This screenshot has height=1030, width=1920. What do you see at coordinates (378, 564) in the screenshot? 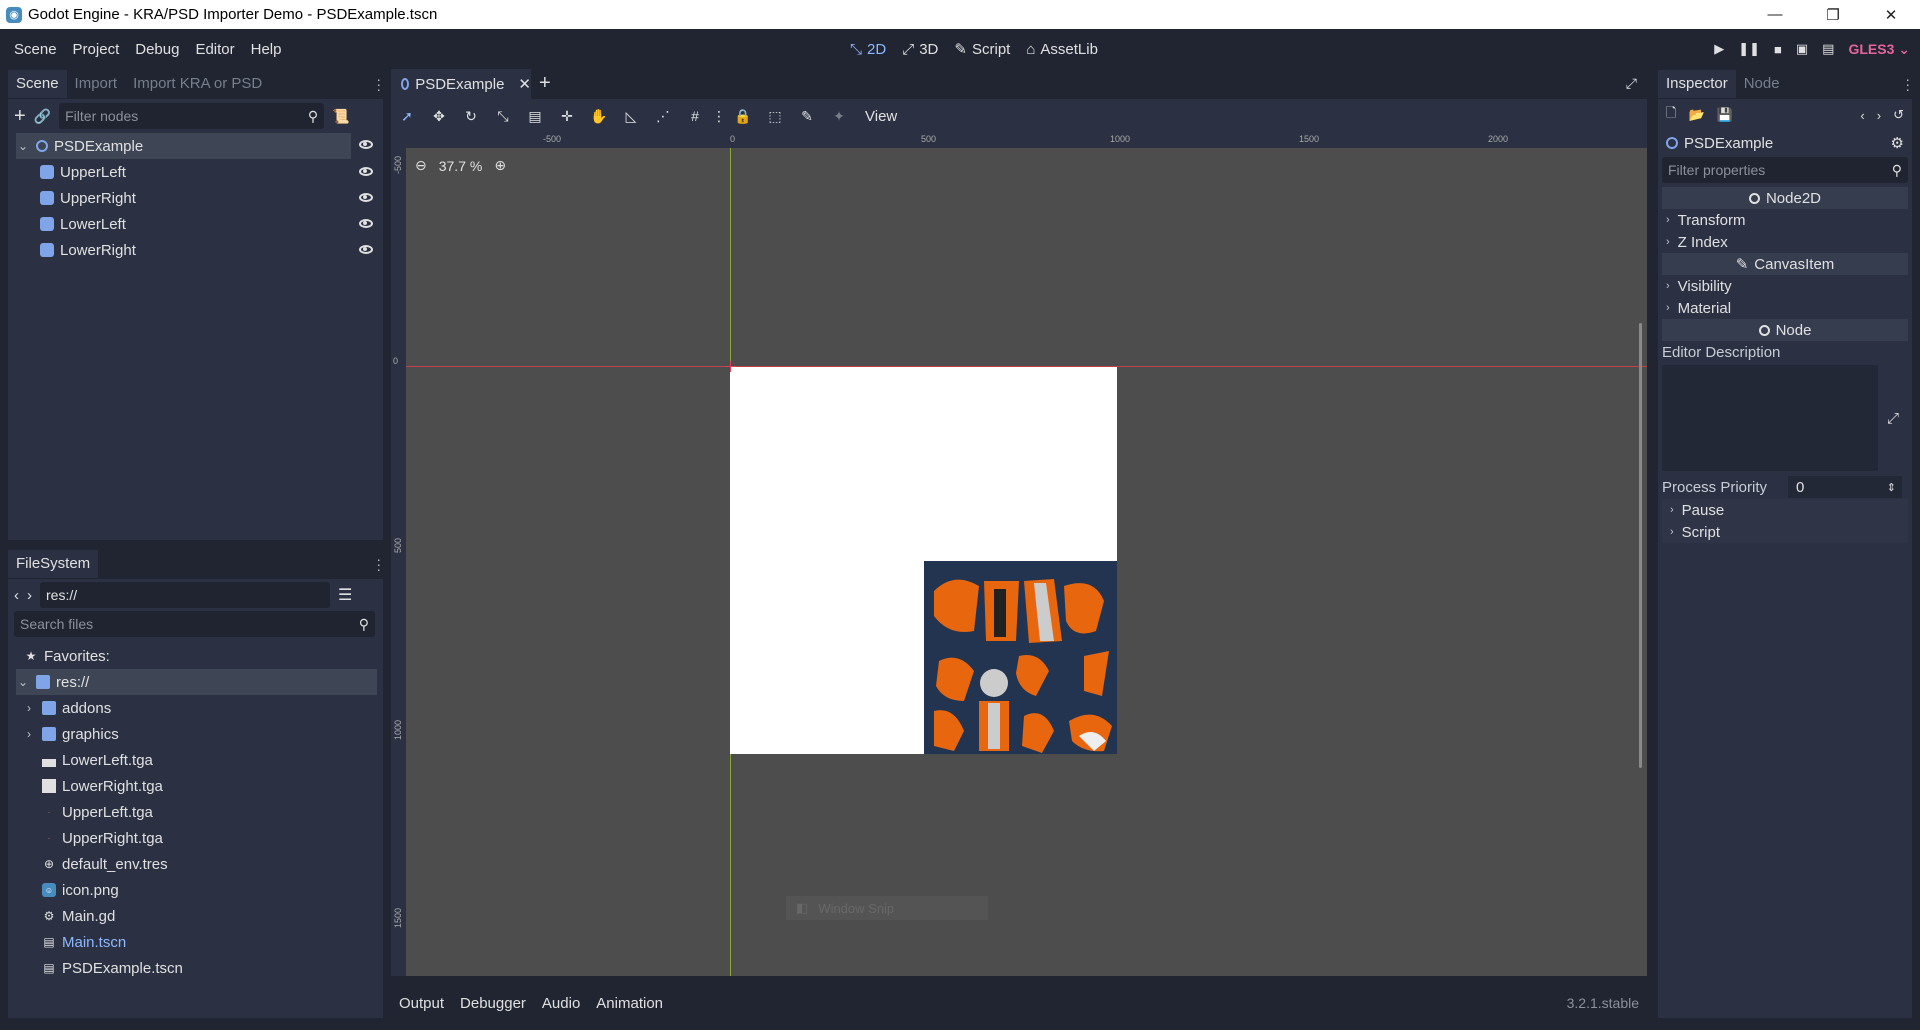
I see `filesystem-dock-menu-icon: · · ·` at bounding box center [378, 564].